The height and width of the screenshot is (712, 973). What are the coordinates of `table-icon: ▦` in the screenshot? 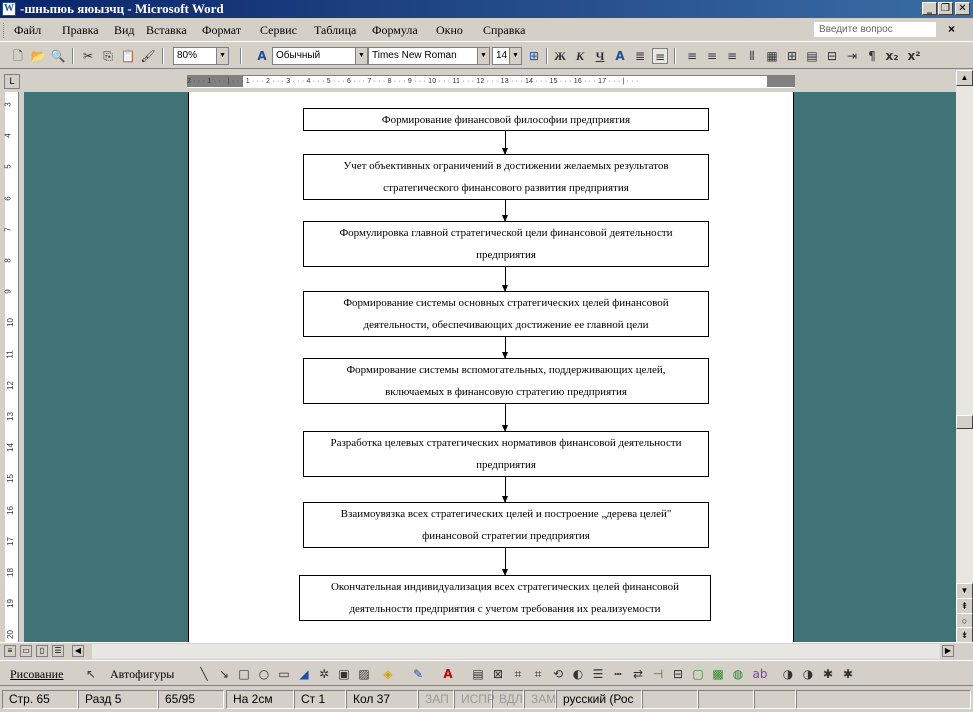 It's located at (772, 56).